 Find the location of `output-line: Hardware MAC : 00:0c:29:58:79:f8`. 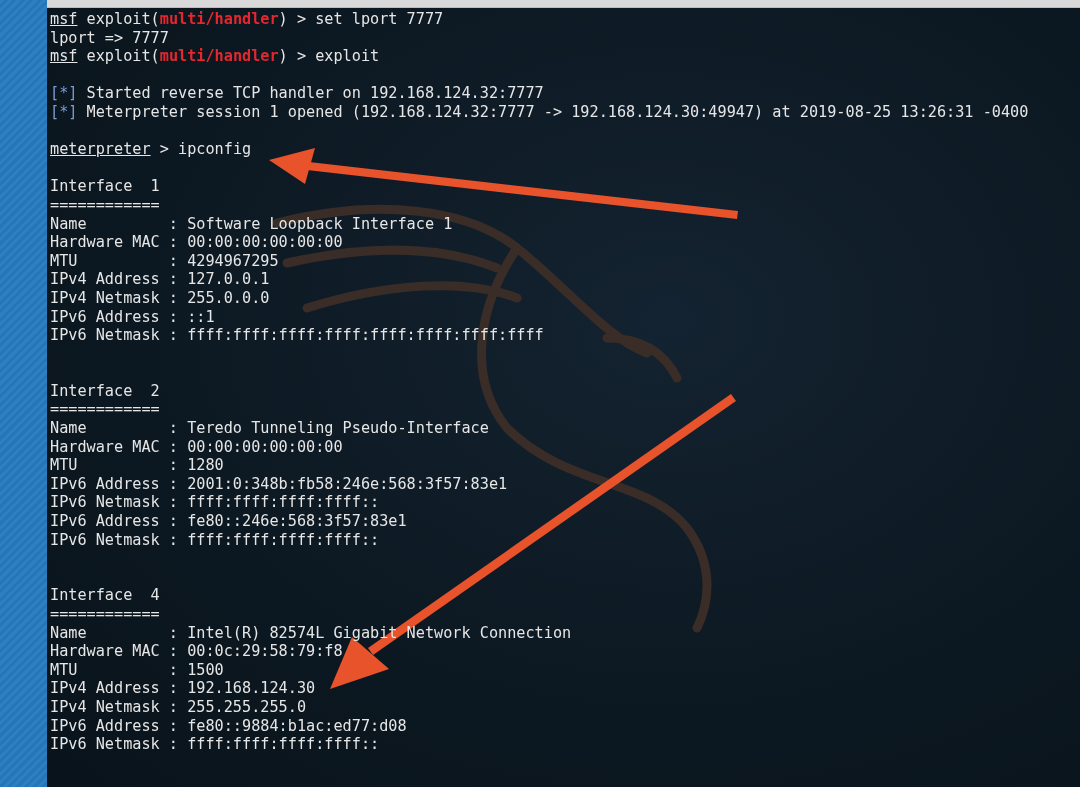

output-line: Hardware MAC : 00:0c:29:58:79:f8 is located at coordinates (196, 651).